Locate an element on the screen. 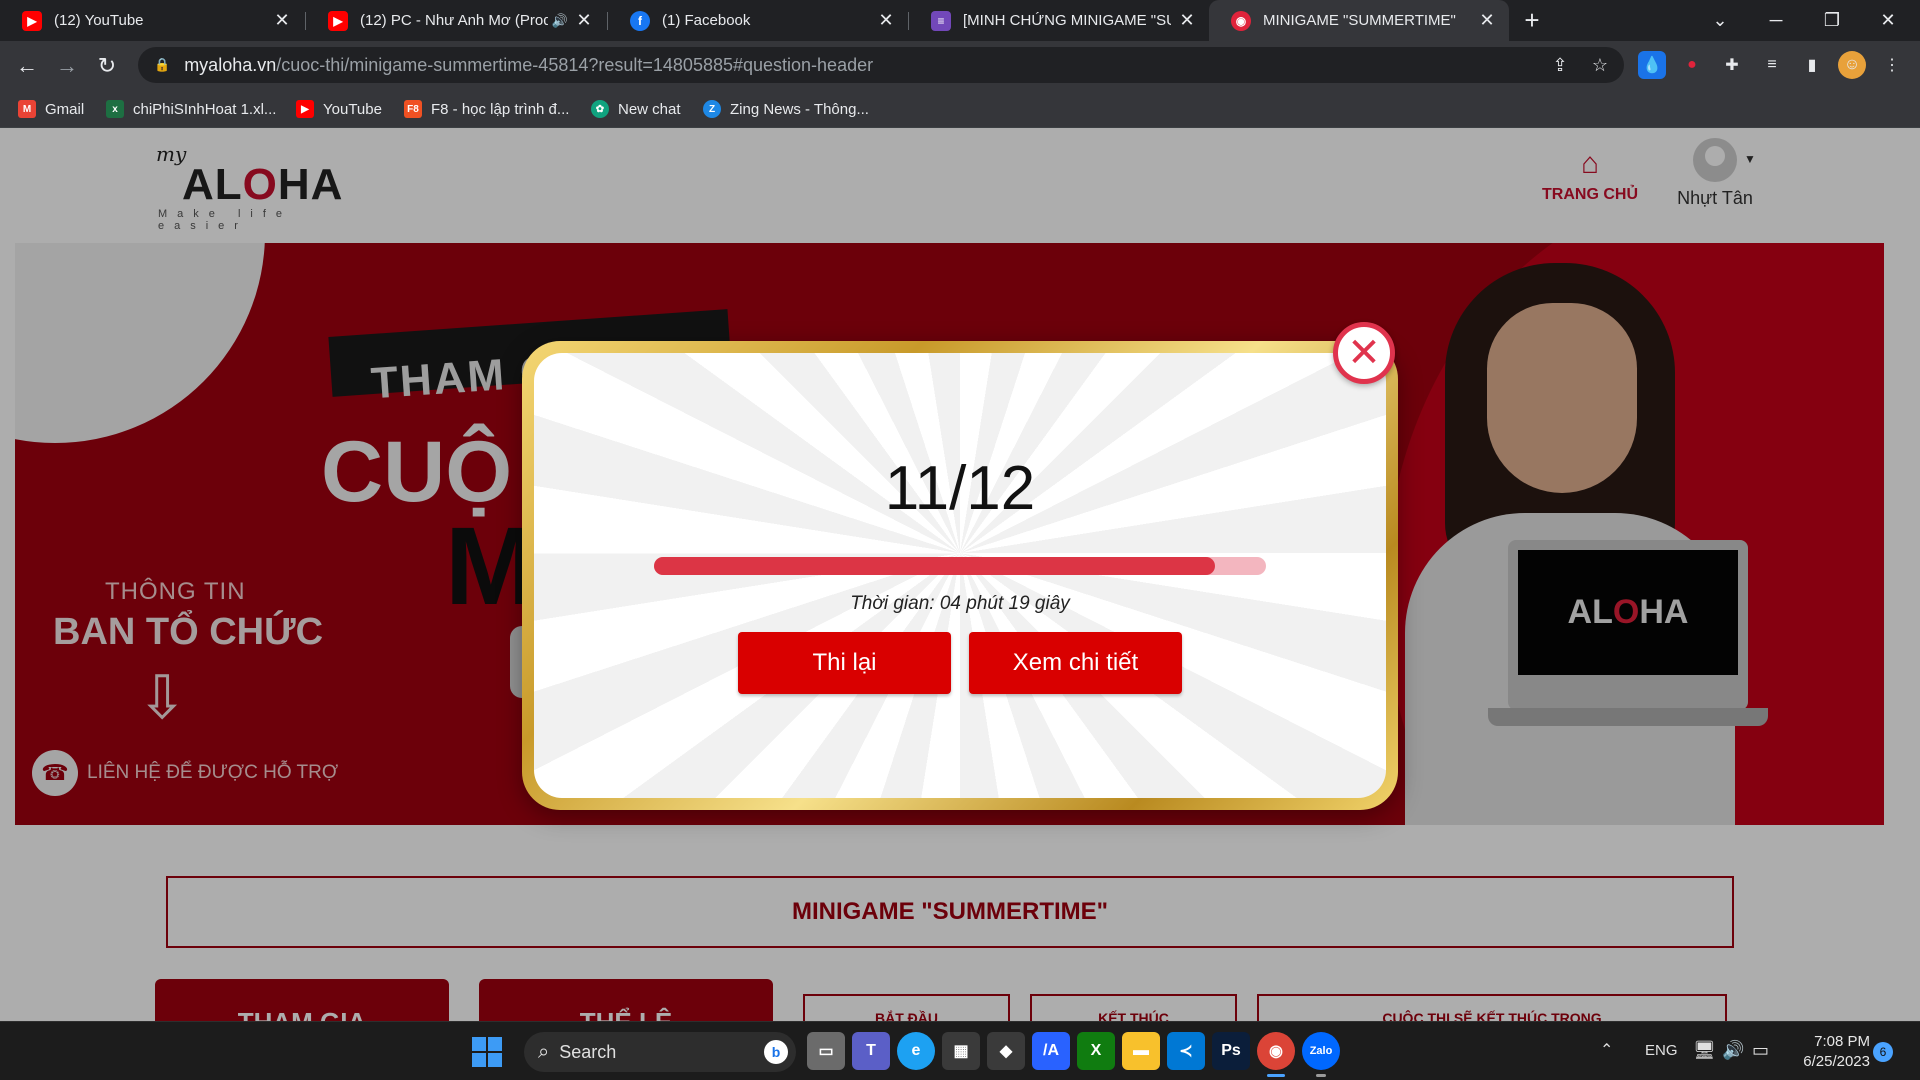  zing-icon: Z is located at coordinates (712, 109).